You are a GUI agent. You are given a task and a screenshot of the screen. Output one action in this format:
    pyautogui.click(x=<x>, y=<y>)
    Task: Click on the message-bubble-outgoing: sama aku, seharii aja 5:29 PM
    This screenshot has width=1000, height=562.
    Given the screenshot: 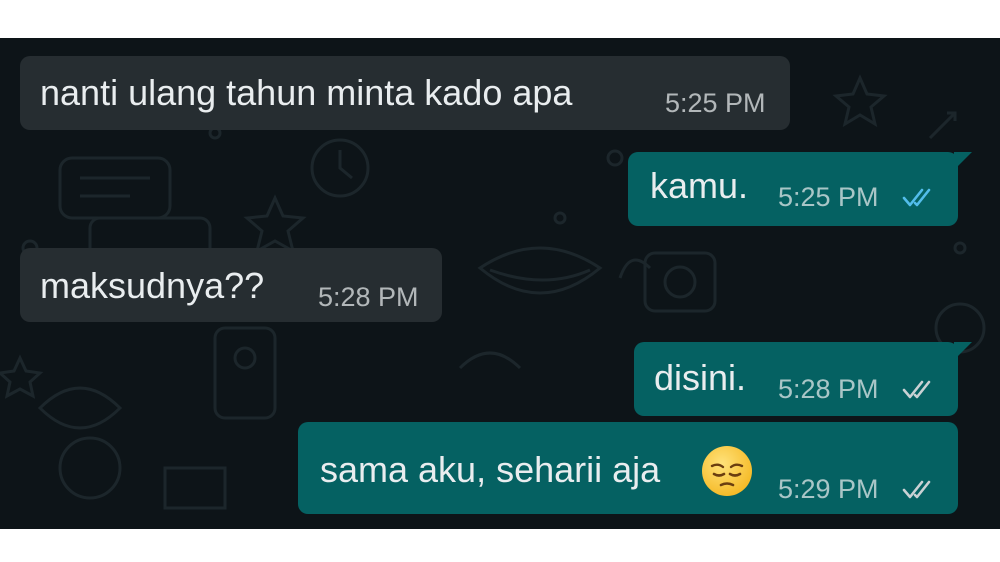 What is the action you would take?
    pyautogui.click(x=628, y=468)
    